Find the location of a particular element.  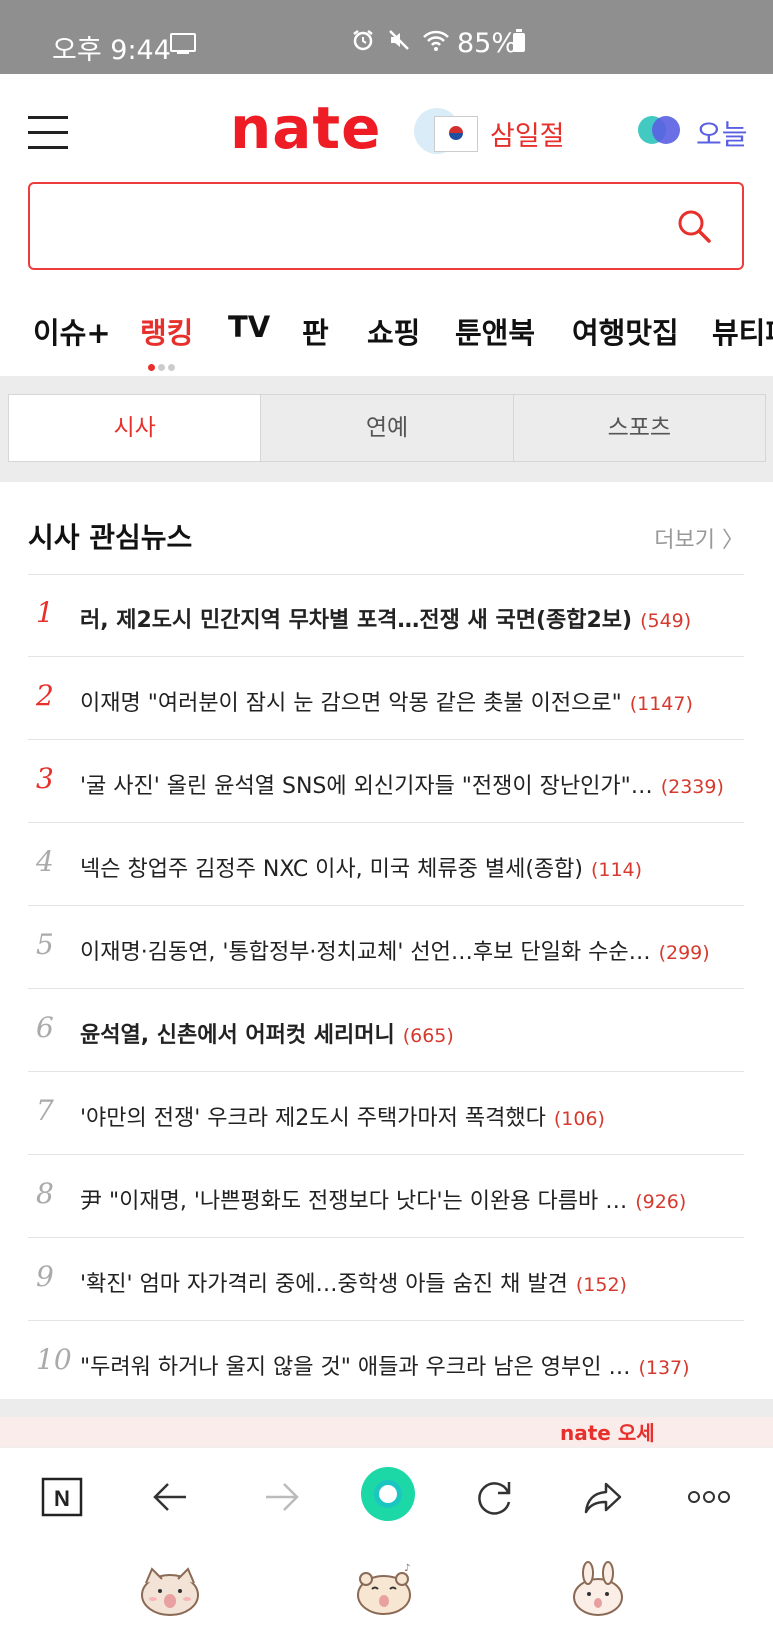

today-label: 오늘 is located at coordinates (722, 134).